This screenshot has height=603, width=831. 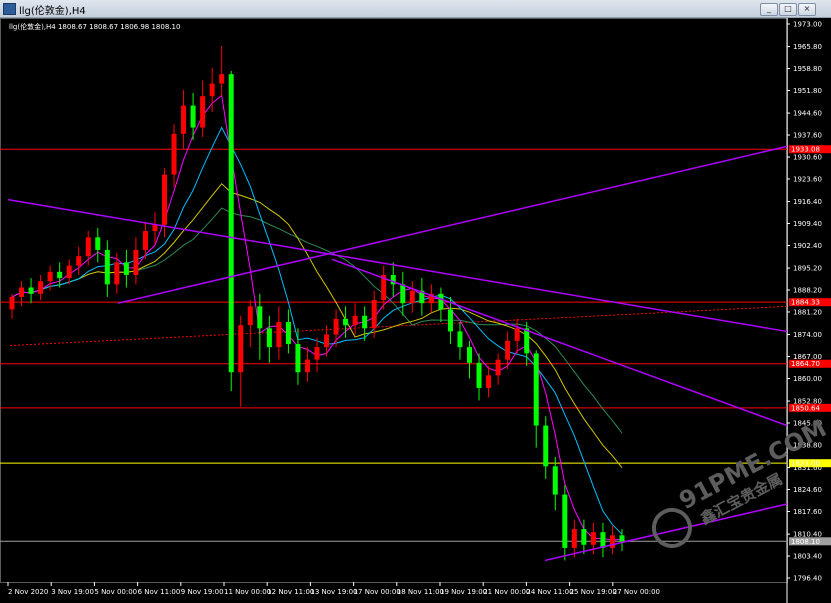 I want to click on y-tick-label: 1916.40, so click(x=807, y=202).